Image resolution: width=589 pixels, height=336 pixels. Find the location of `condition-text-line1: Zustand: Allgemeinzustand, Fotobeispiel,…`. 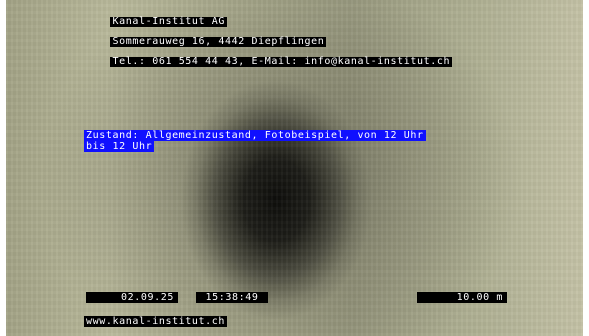

condition-text-line1: Zustand: Allgemeinzustand, Fotobeispiel,… is located at coordinates (255, 135).